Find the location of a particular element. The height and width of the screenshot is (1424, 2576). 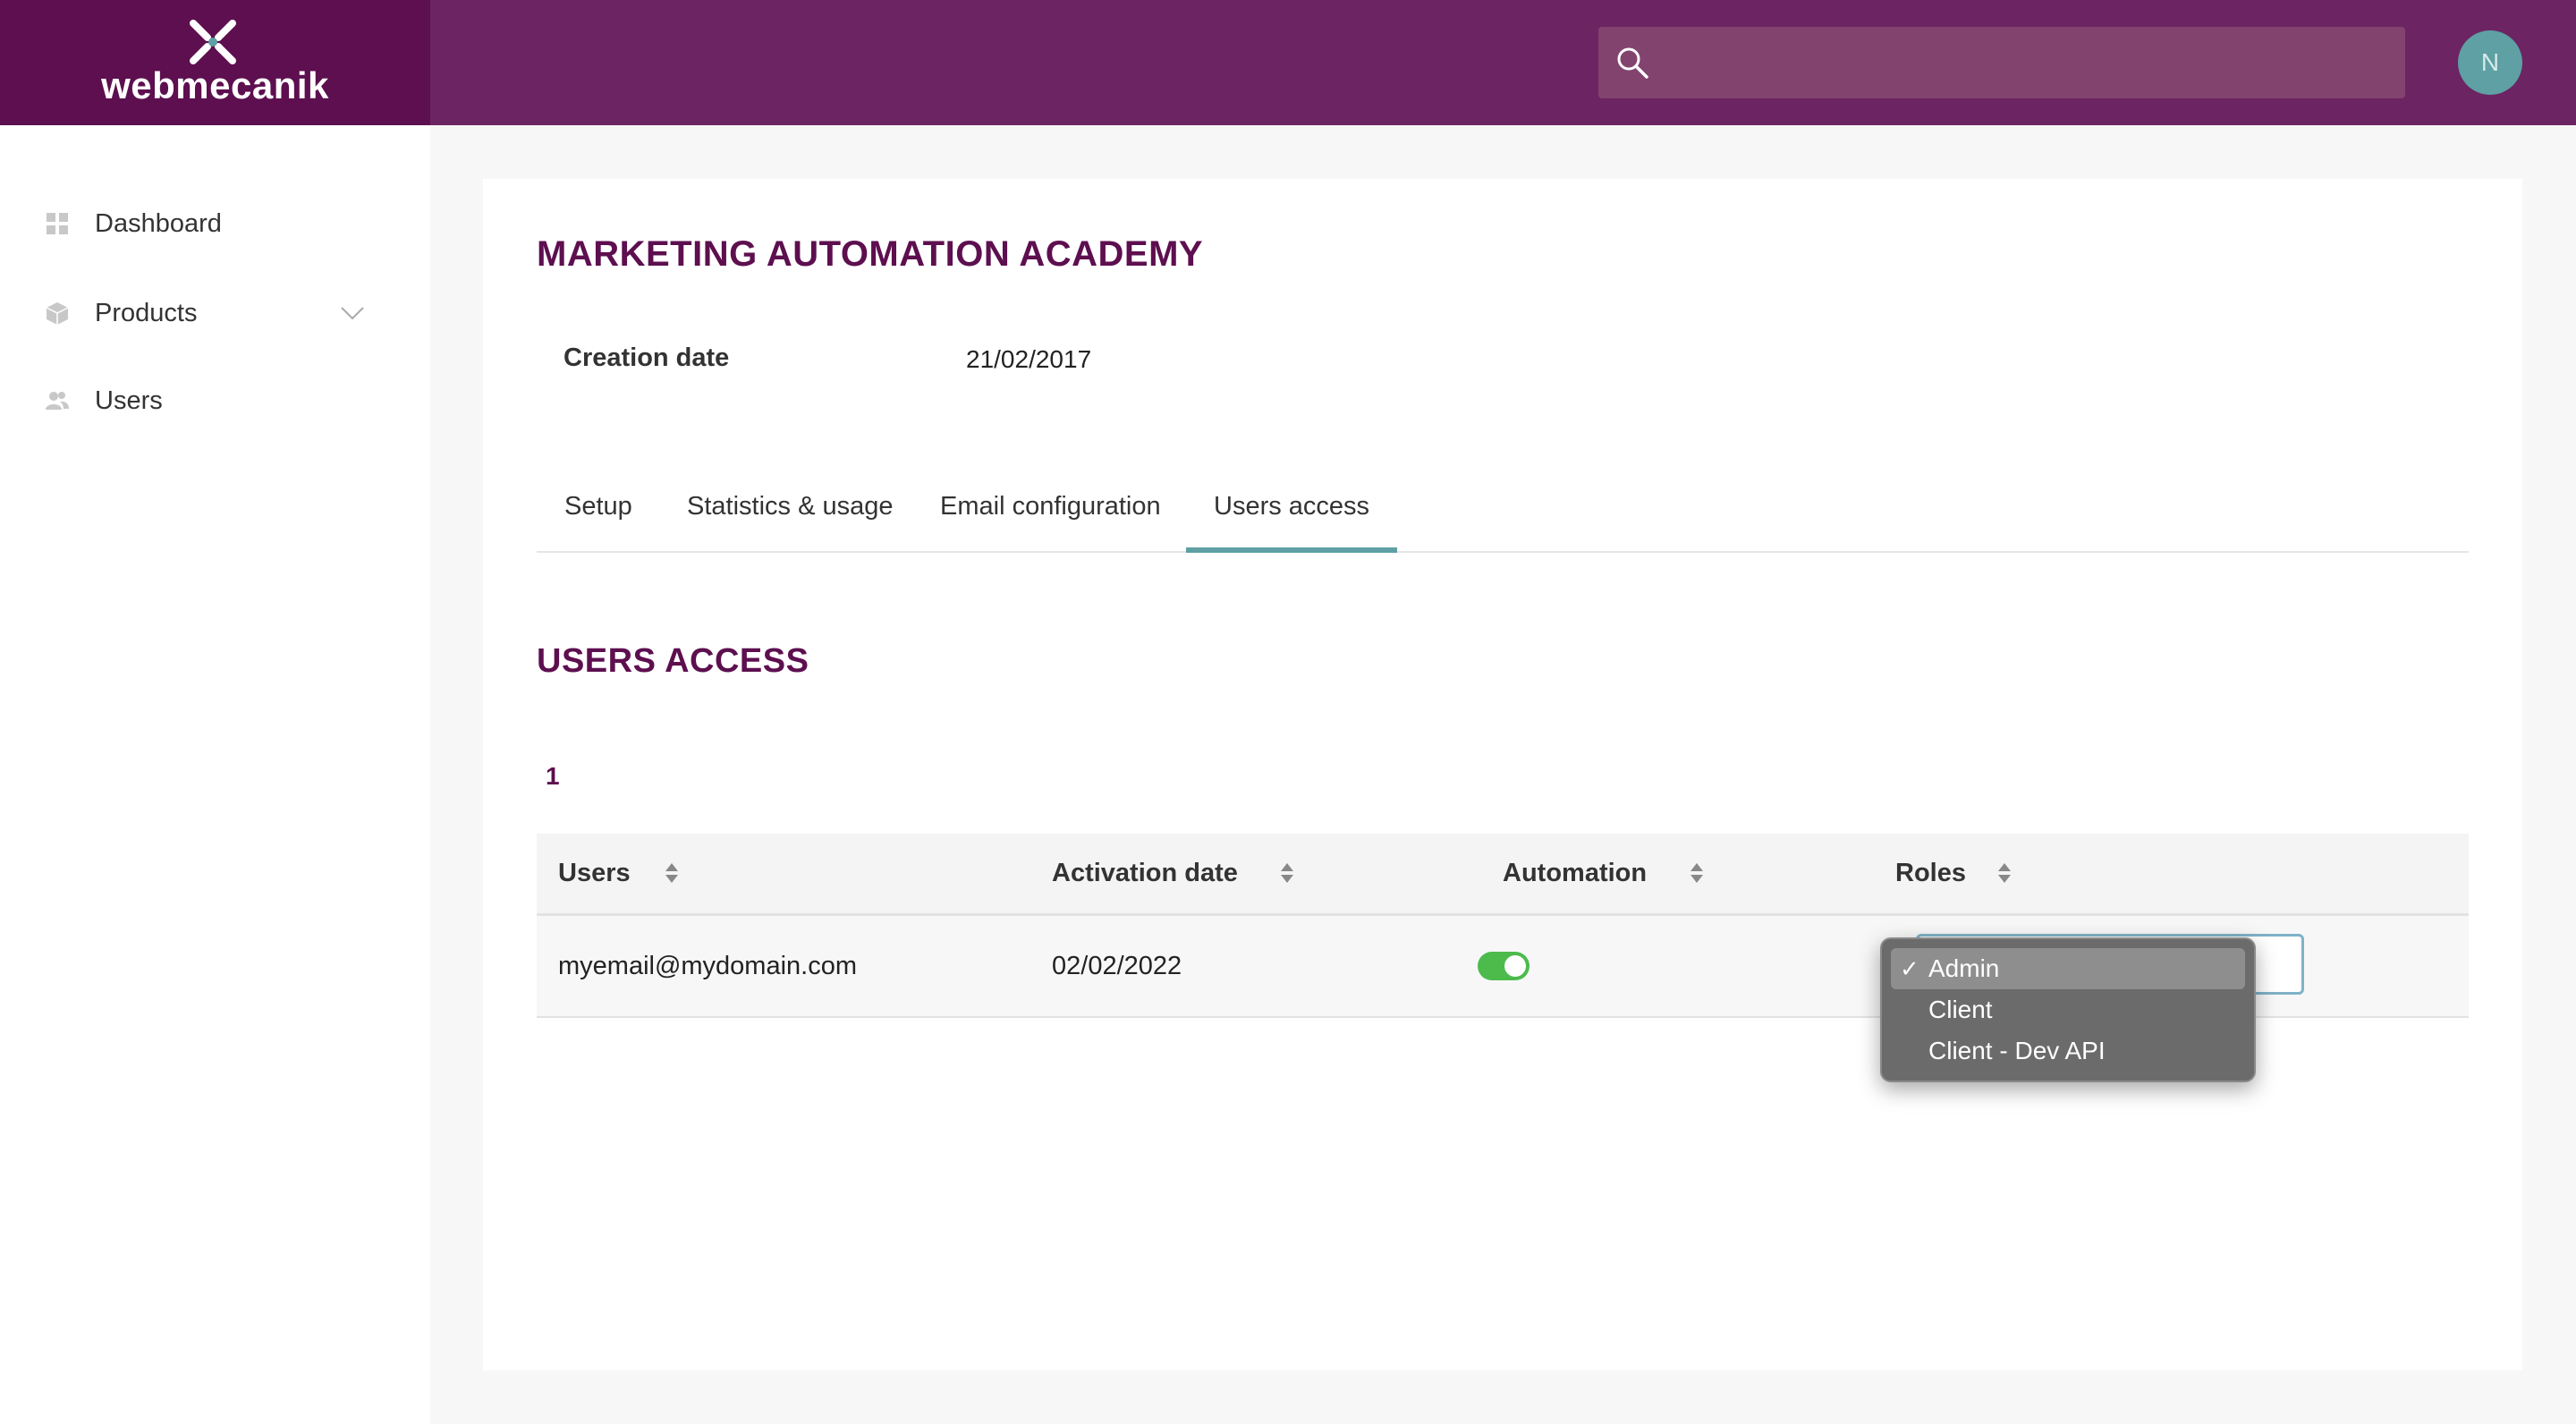

search-input is located at coordinates (2001, 62).